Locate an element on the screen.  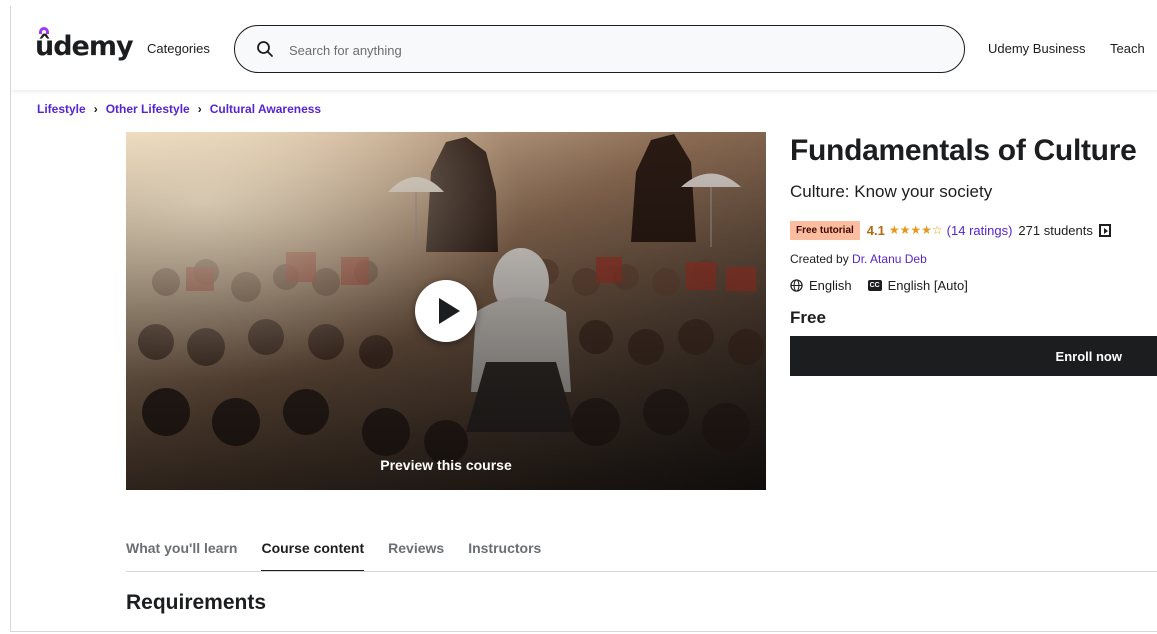
language-row: English CC English [Auto] is located at coordinates (879, 285).